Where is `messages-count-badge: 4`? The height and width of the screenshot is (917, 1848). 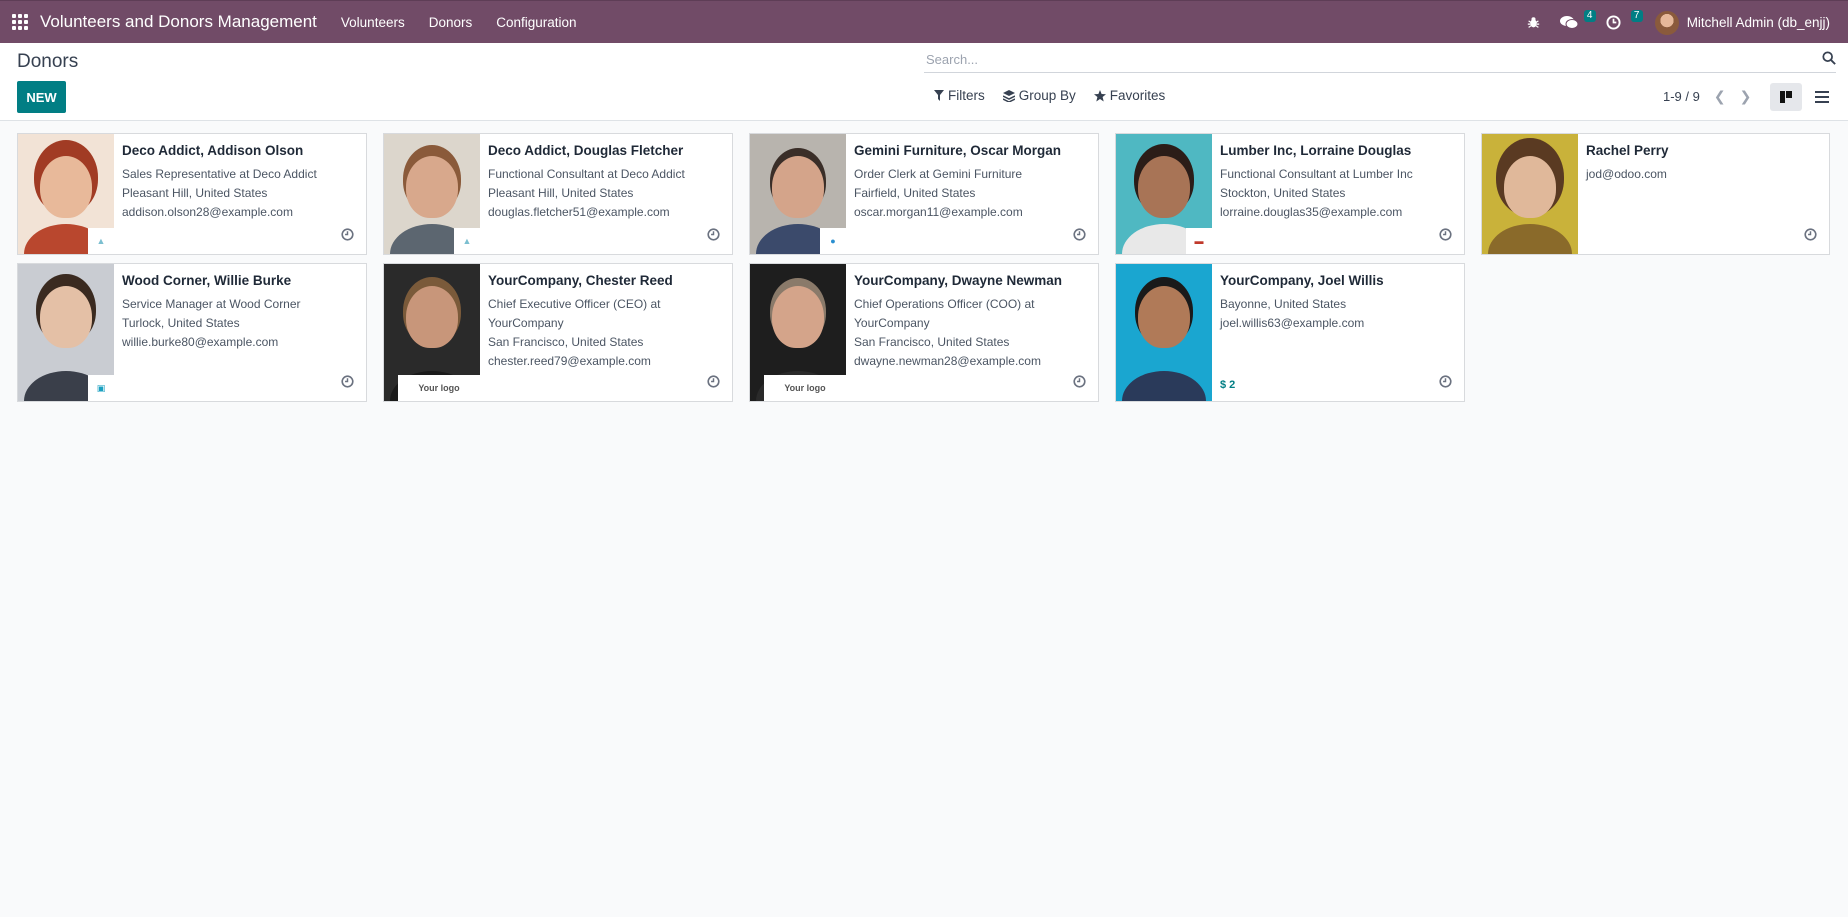
messages-count-badge: 4 is located at coordinates (1589, 16).